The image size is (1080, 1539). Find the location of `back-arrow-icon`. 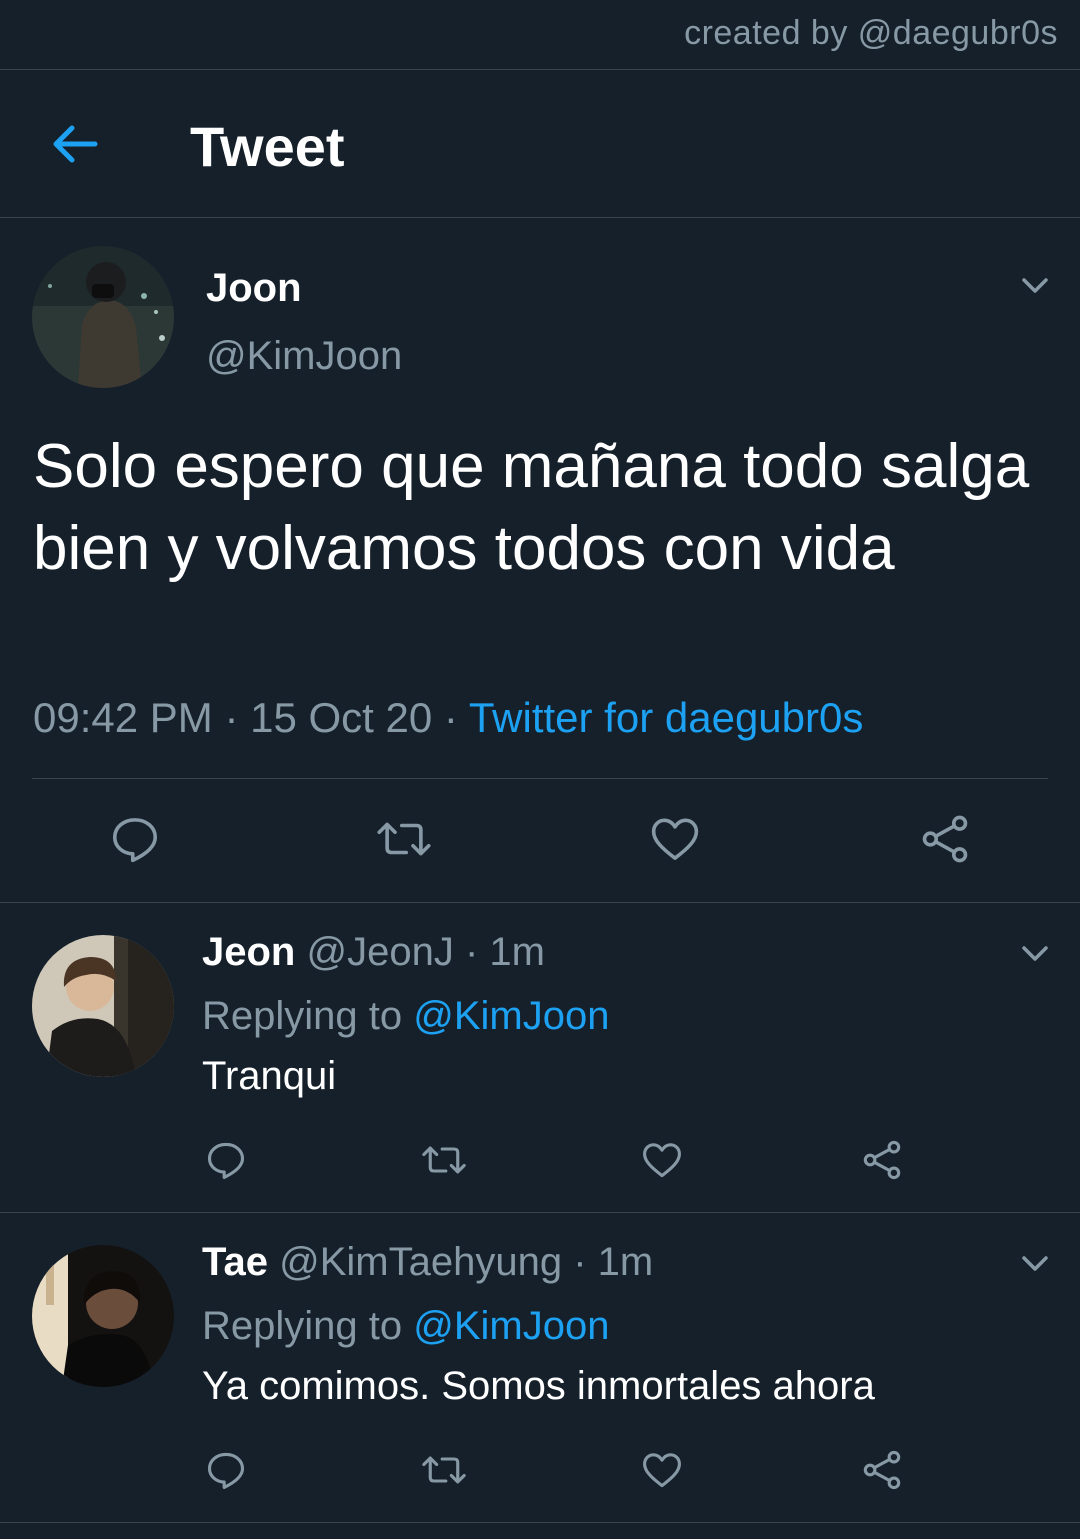

back-arrow-icon is located at coordinates (74, 144).